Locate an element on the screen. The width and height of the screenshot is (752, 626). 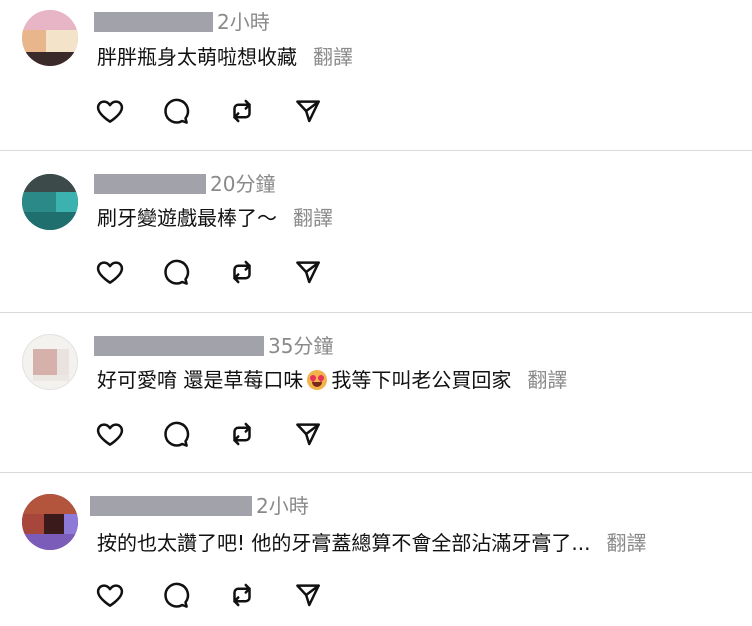
comment-body: 胖胖瓶身太萌啦想收藏 翻譯 is located at coordinates (225, 57).